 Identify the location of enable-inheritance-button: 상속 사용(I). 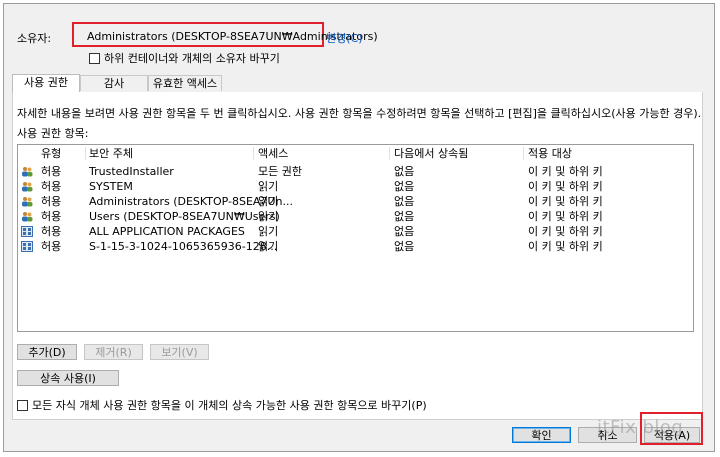
(68, 378).